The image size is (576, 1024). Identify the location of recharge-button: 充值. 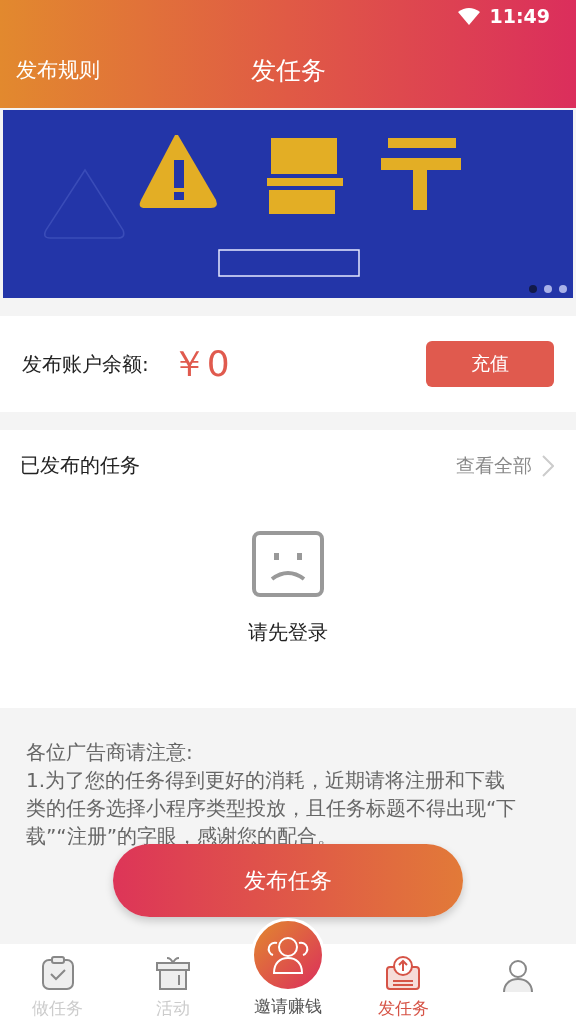
(490, 364).